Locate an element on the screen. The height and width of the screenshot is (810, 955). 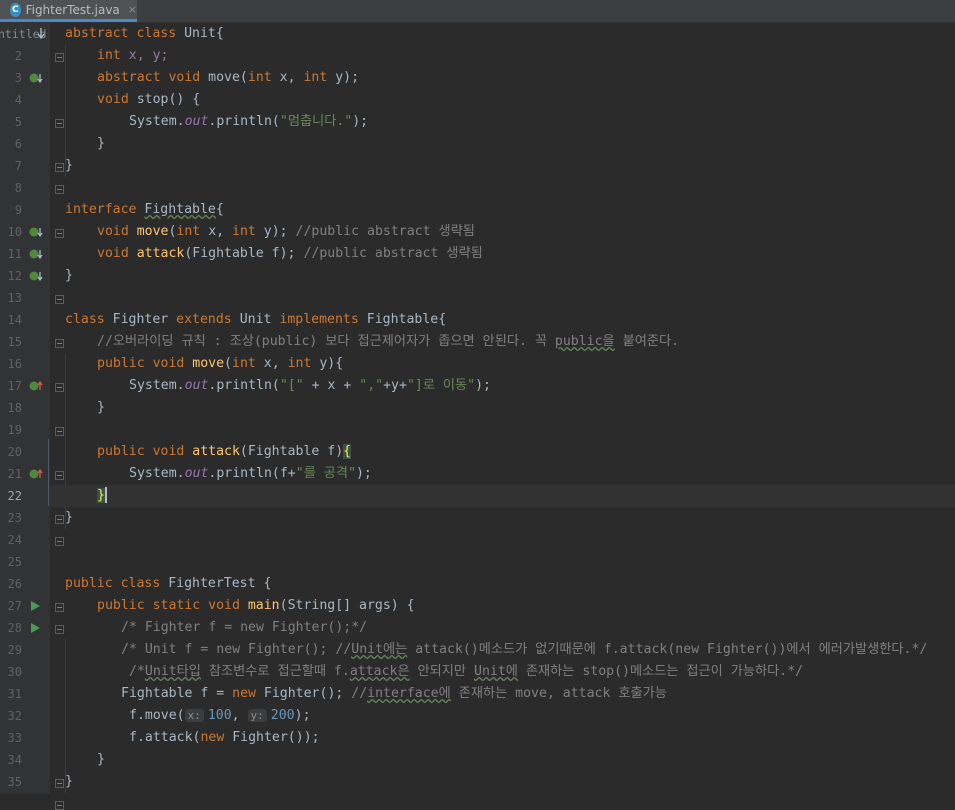
token: y){ is located at coordinates (331, 363).